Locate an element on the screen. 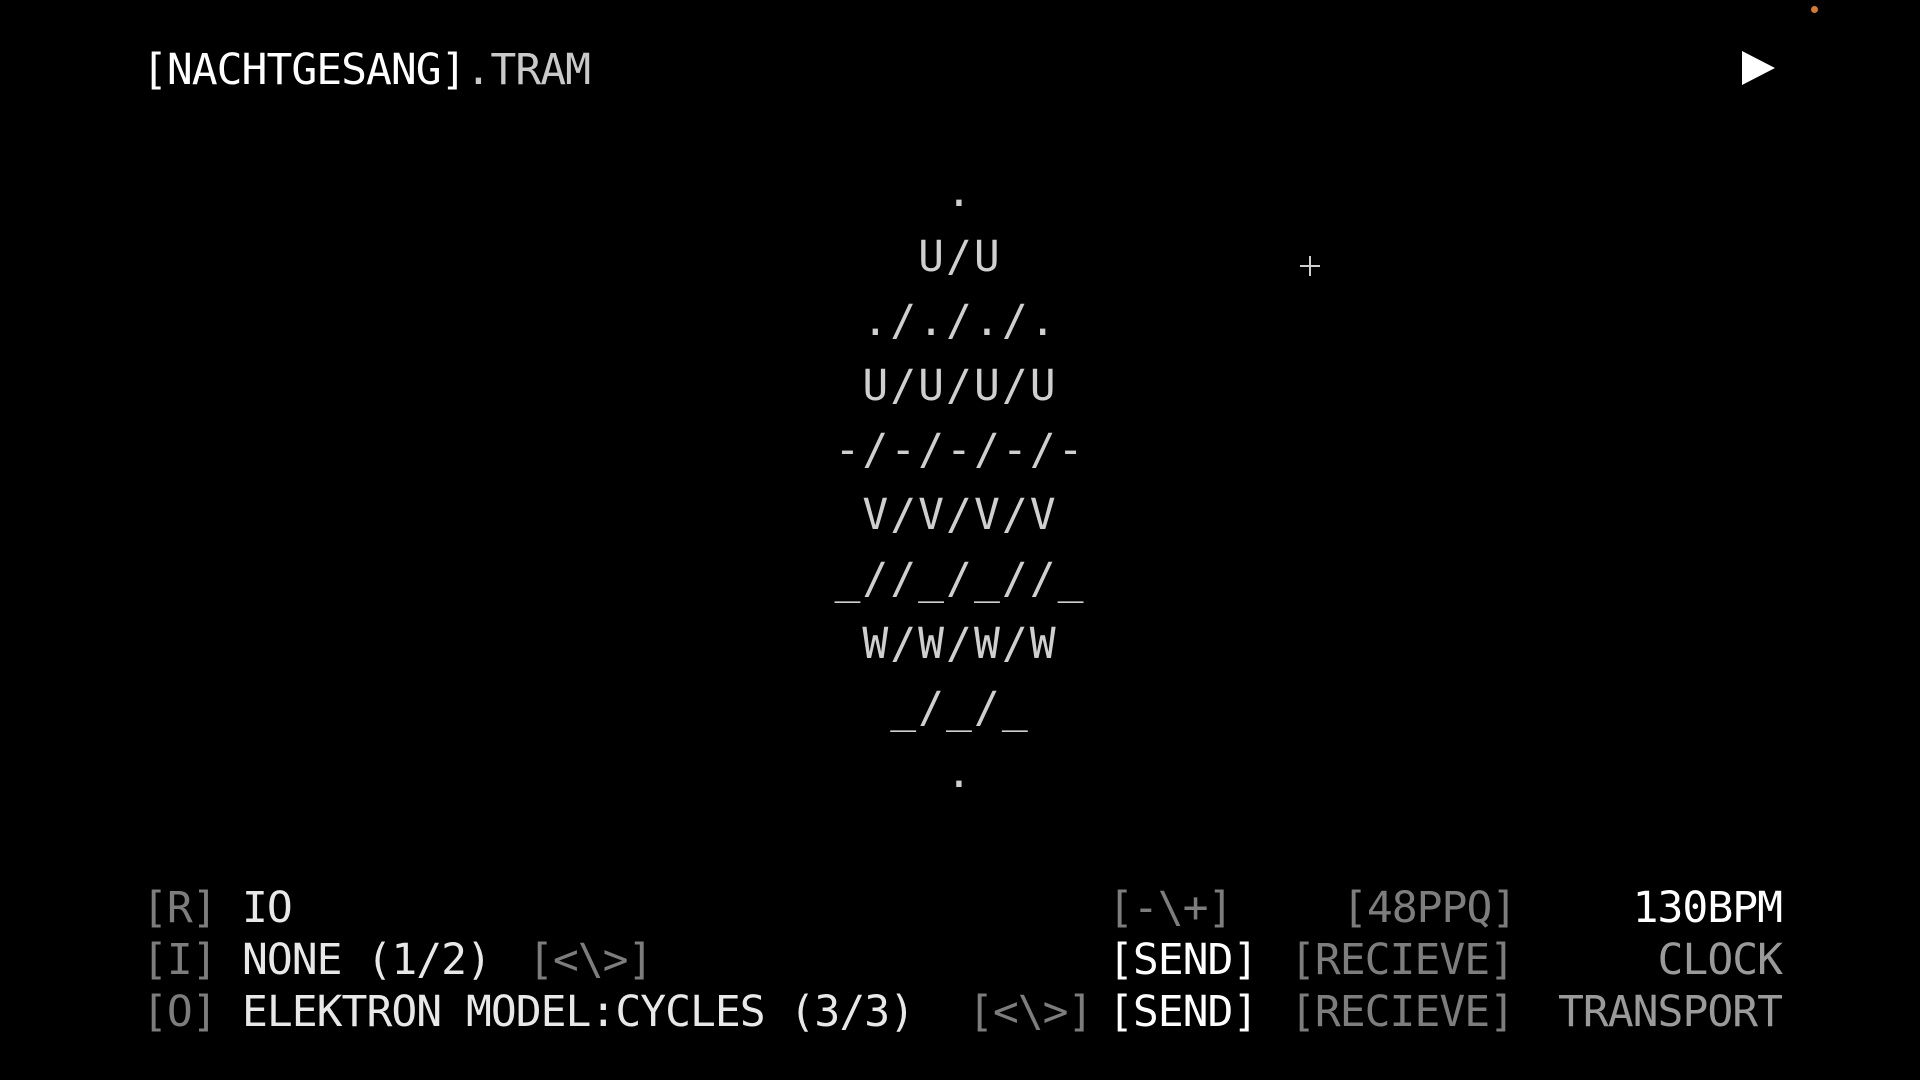 This screenshot has width=1920, height=1080. row-route: [R] IO [-\+] [48PPQ] 130BPM is located at coordinates (962, 908).